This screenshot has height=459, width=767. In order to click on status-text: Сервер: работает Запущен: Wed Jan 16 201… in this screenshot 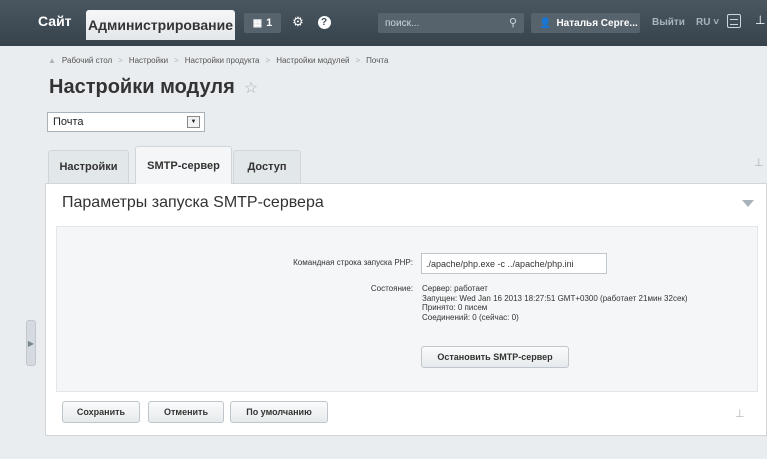, I will do `click(555, 303)`.